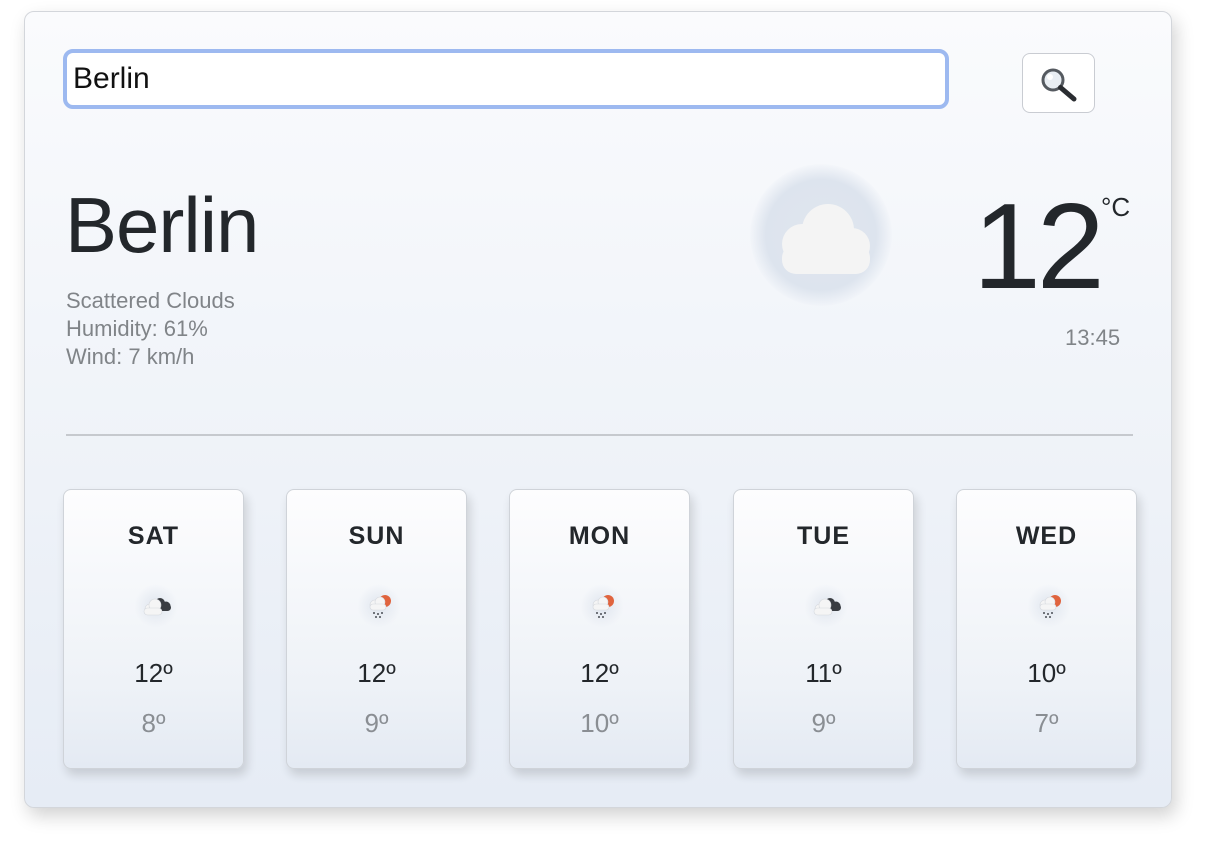 The height and width of the screenshot is (842, 1206). Describe the element at coordinates (1116, 207) in the screenshot. I see `temperature-unit: °C` at that location.